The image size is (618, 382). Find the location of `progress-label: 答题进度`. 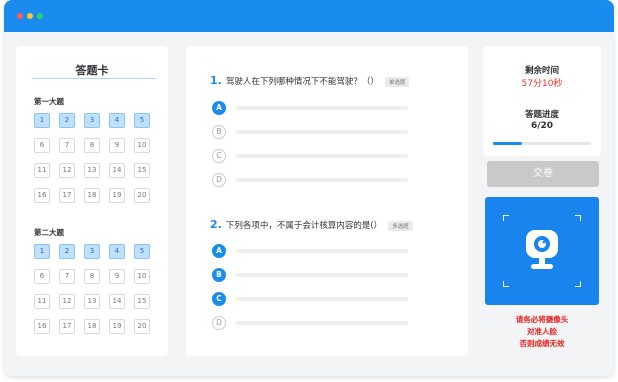

progress-label: 答题进度 is located at coordinates (541, 115).